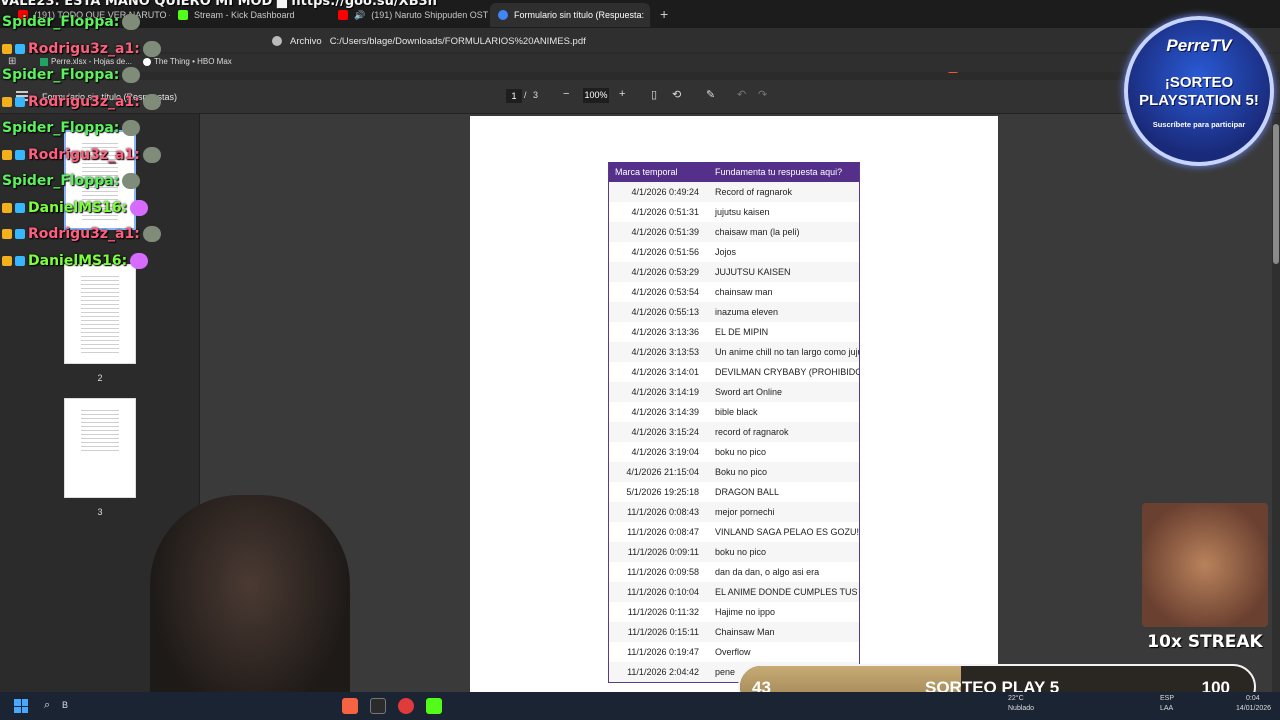 The image size is (1280, 720). What do you see at coordinates (710, 94) in the screenshot?
I see `annotate-icon: ✎` at bounding box center [710, 94].